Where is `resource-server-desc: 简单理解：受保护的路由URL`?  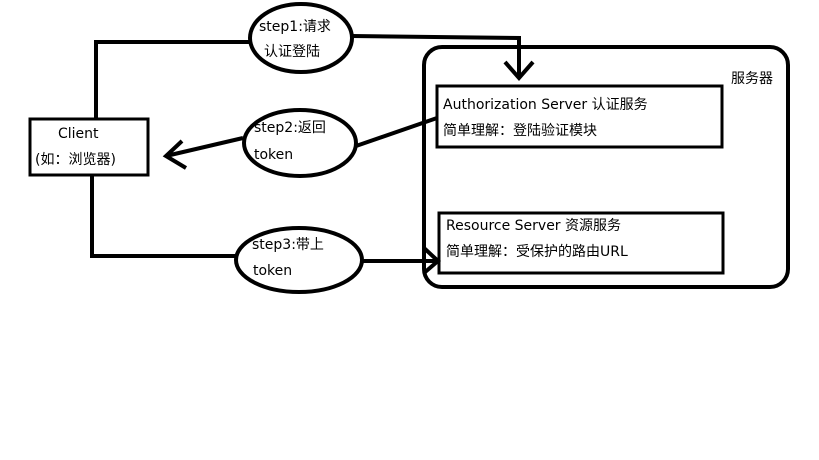
resource-server-desc: 简单理解：受保护的路由URL is located at coordinates (537, 252).